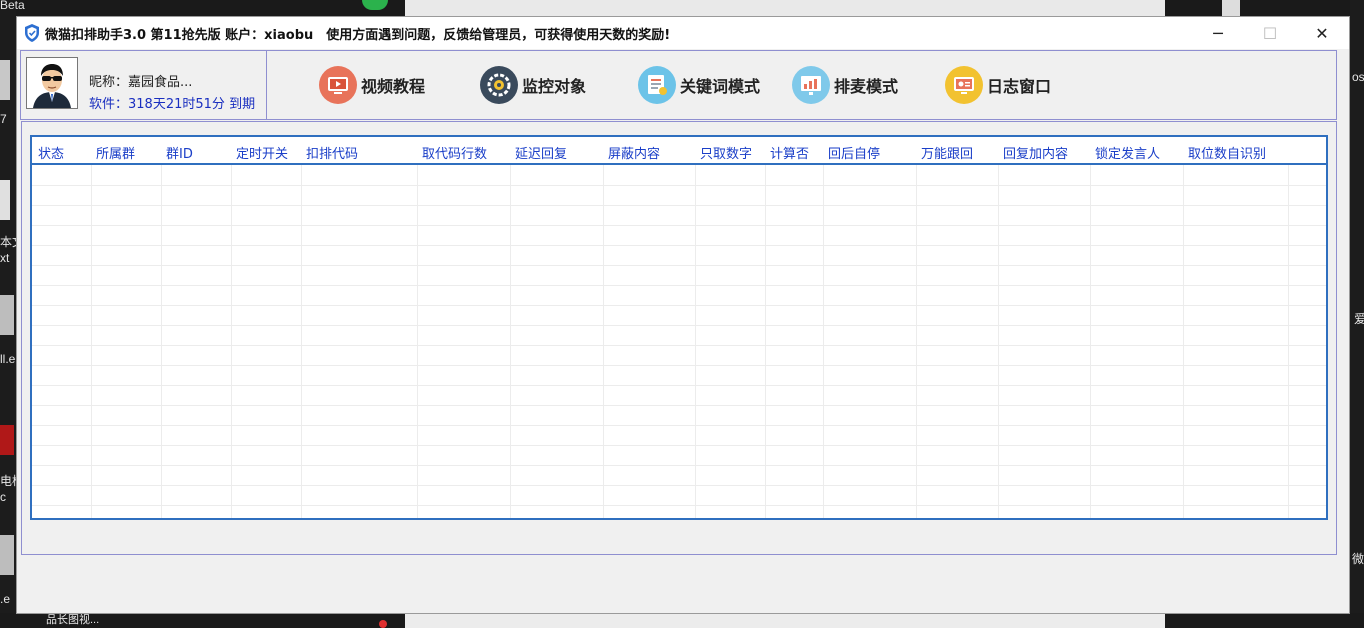 The height and width of the screenshot is (628, 1364). Describe the element at coordinates (393, 86) in the screenshot. I see `video-tutorial-label: 视频教程` at that location.